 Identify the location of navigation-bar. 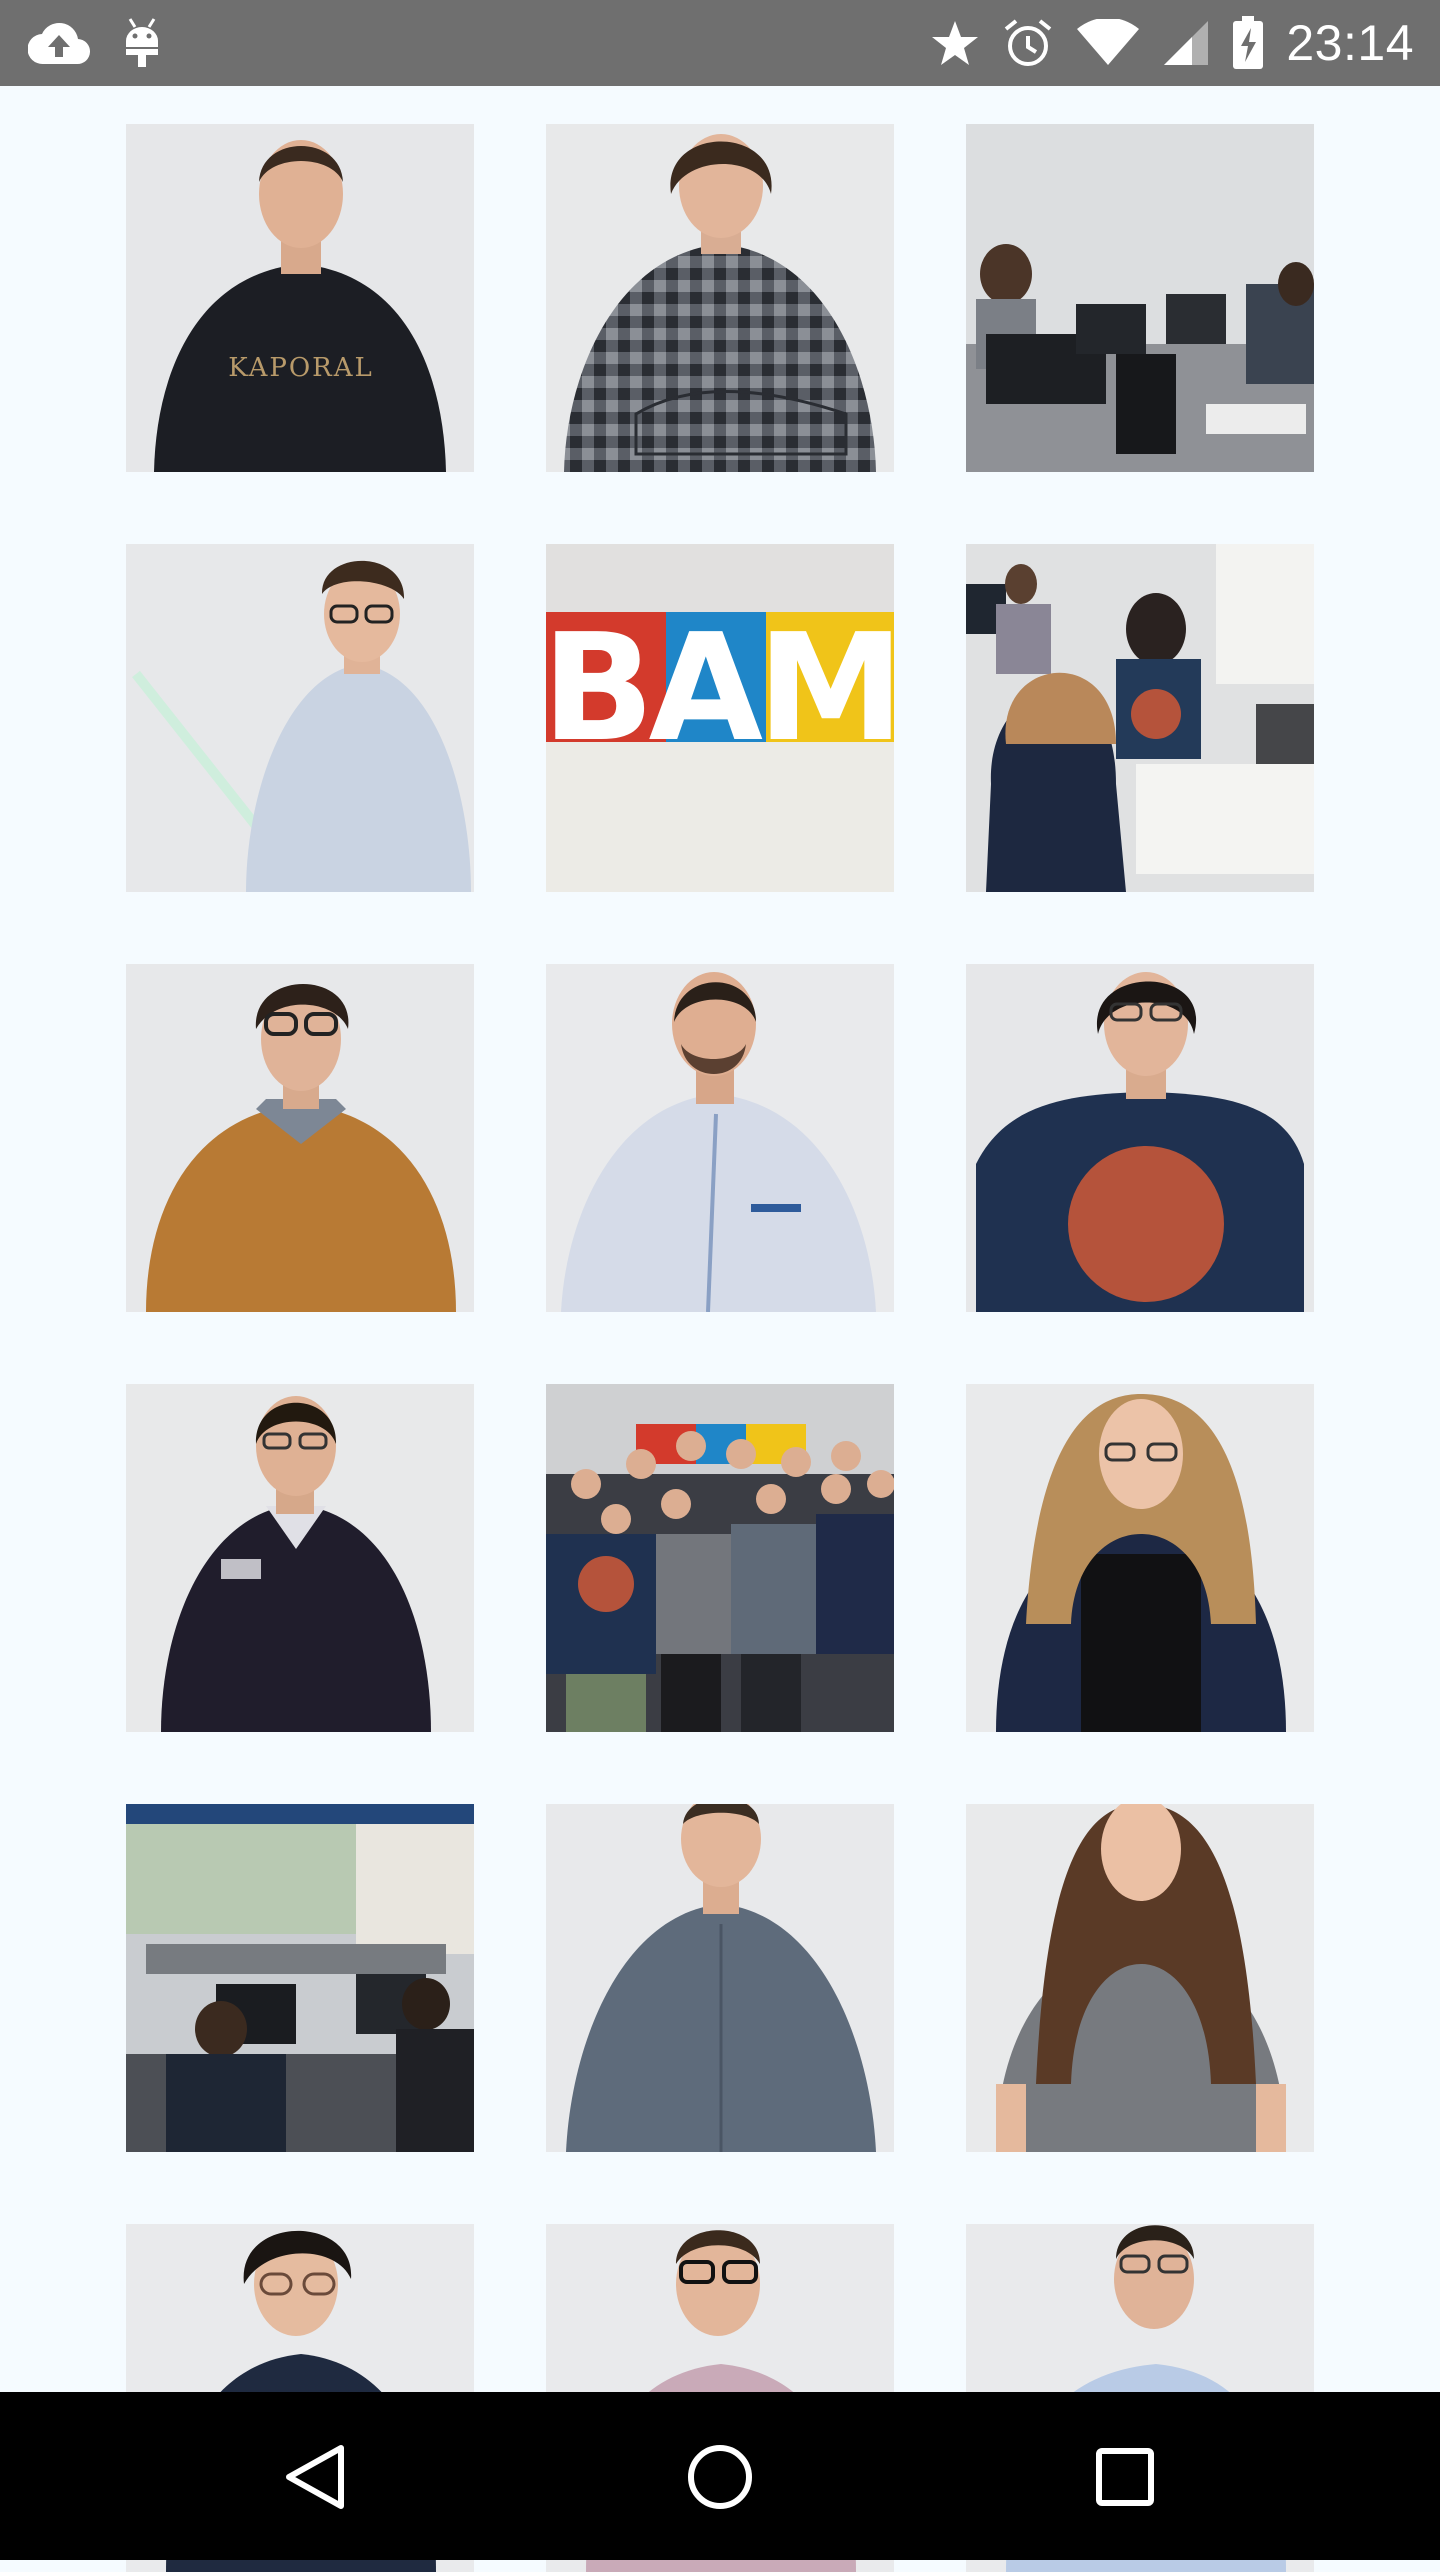
(720, 2476).